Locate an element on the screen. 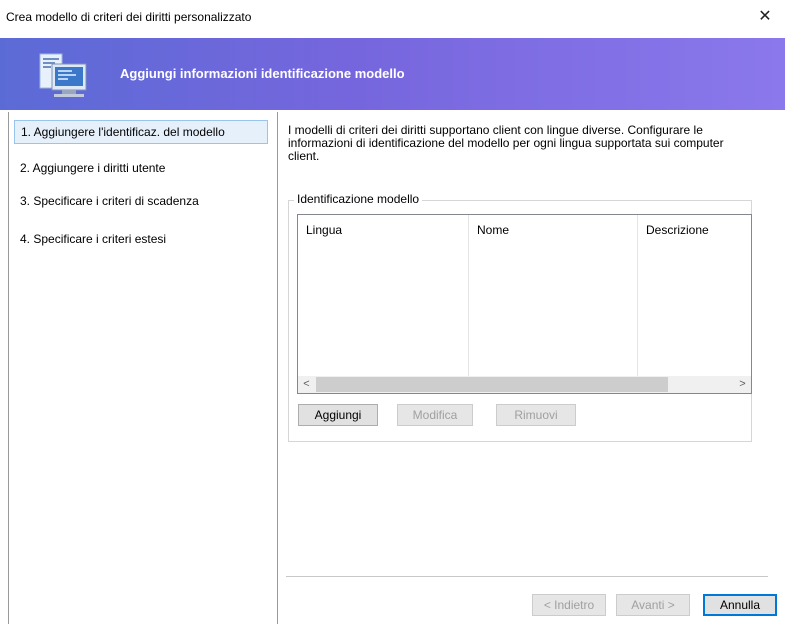 Image resolution: width=785 pixels, height=624 pixels. remove-button-label: Rimuovi is located at coordinates (536, 415).